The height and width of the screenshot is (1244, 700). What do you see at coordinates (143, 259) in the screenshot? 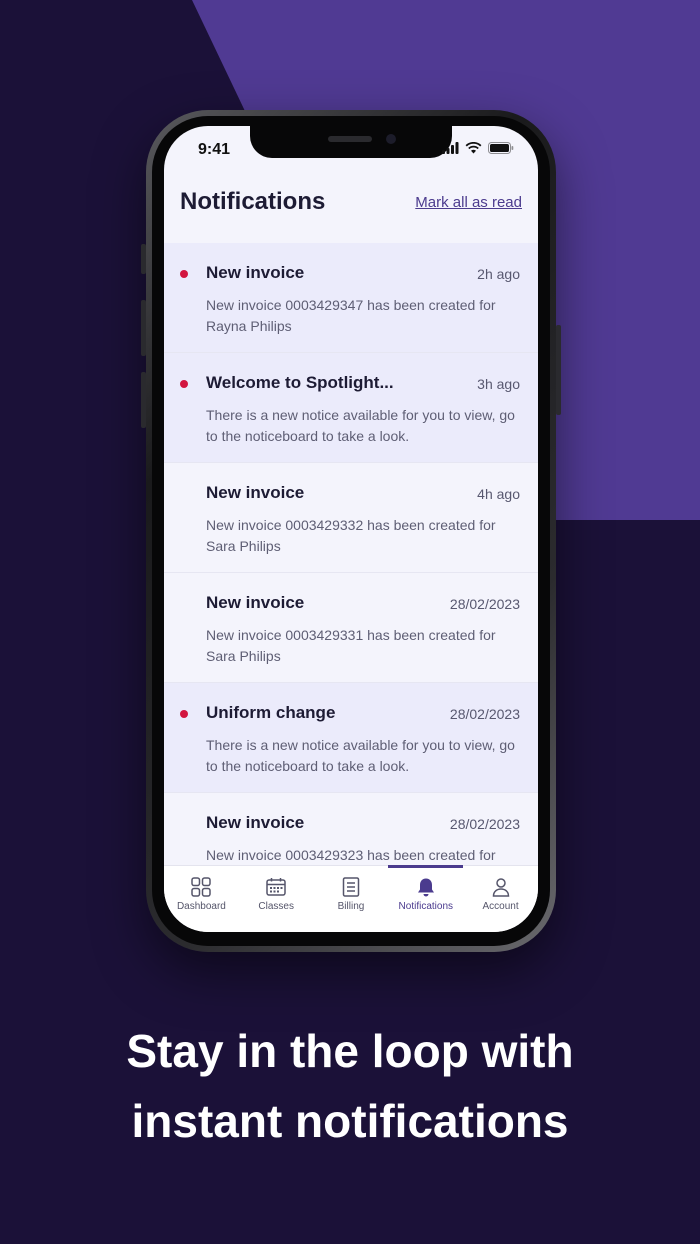
I see `phone-silent-switch` at bounding box center [143, 259].